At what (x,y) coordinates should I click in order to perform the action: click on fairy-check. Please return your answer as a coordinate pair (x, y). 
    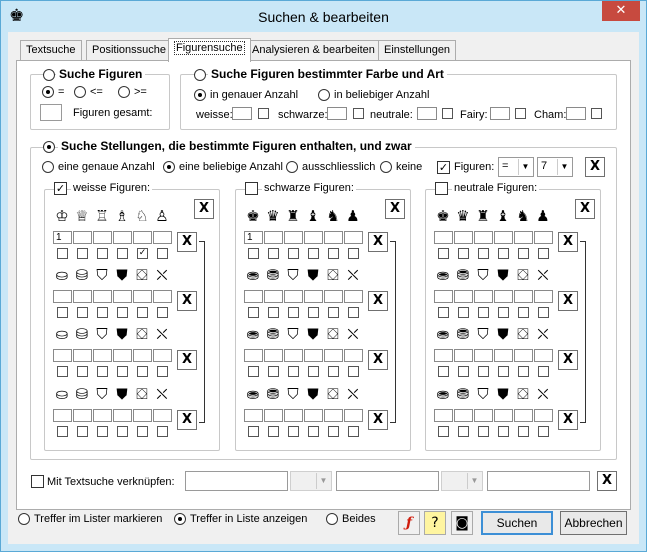
    Looking at the image, I should click on (520, 113).